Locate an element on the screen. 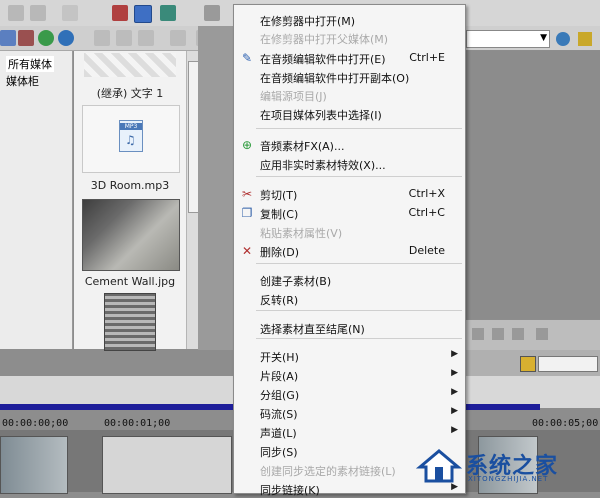 This screenshot has height=498, width=600. properties-icon is located at coordinates (124, 38).